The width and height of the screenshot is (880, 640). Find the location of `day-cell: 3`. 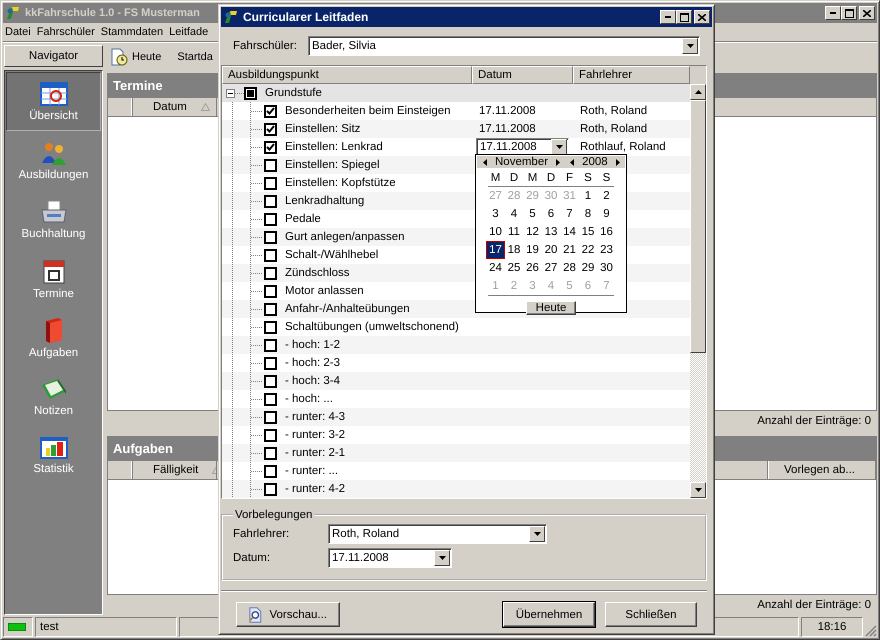

day-cell: 3 is located at coordinates (495, 214).